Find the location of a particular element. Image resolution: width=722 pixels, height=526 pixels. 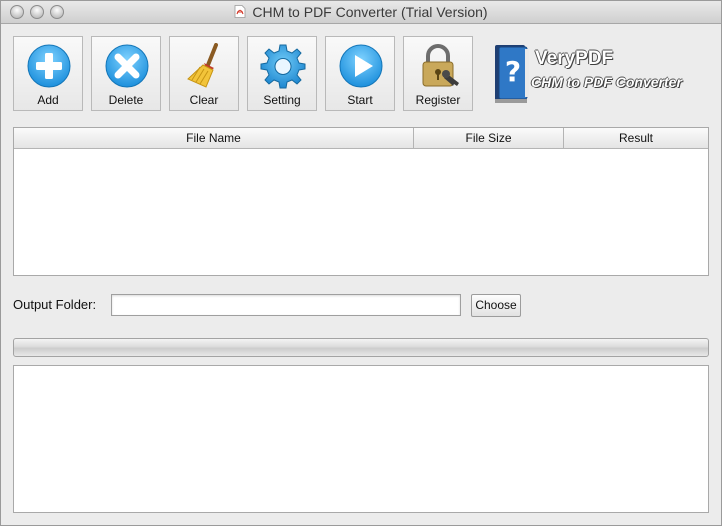

plus-circle-icon is located at coordinates (49, 66).